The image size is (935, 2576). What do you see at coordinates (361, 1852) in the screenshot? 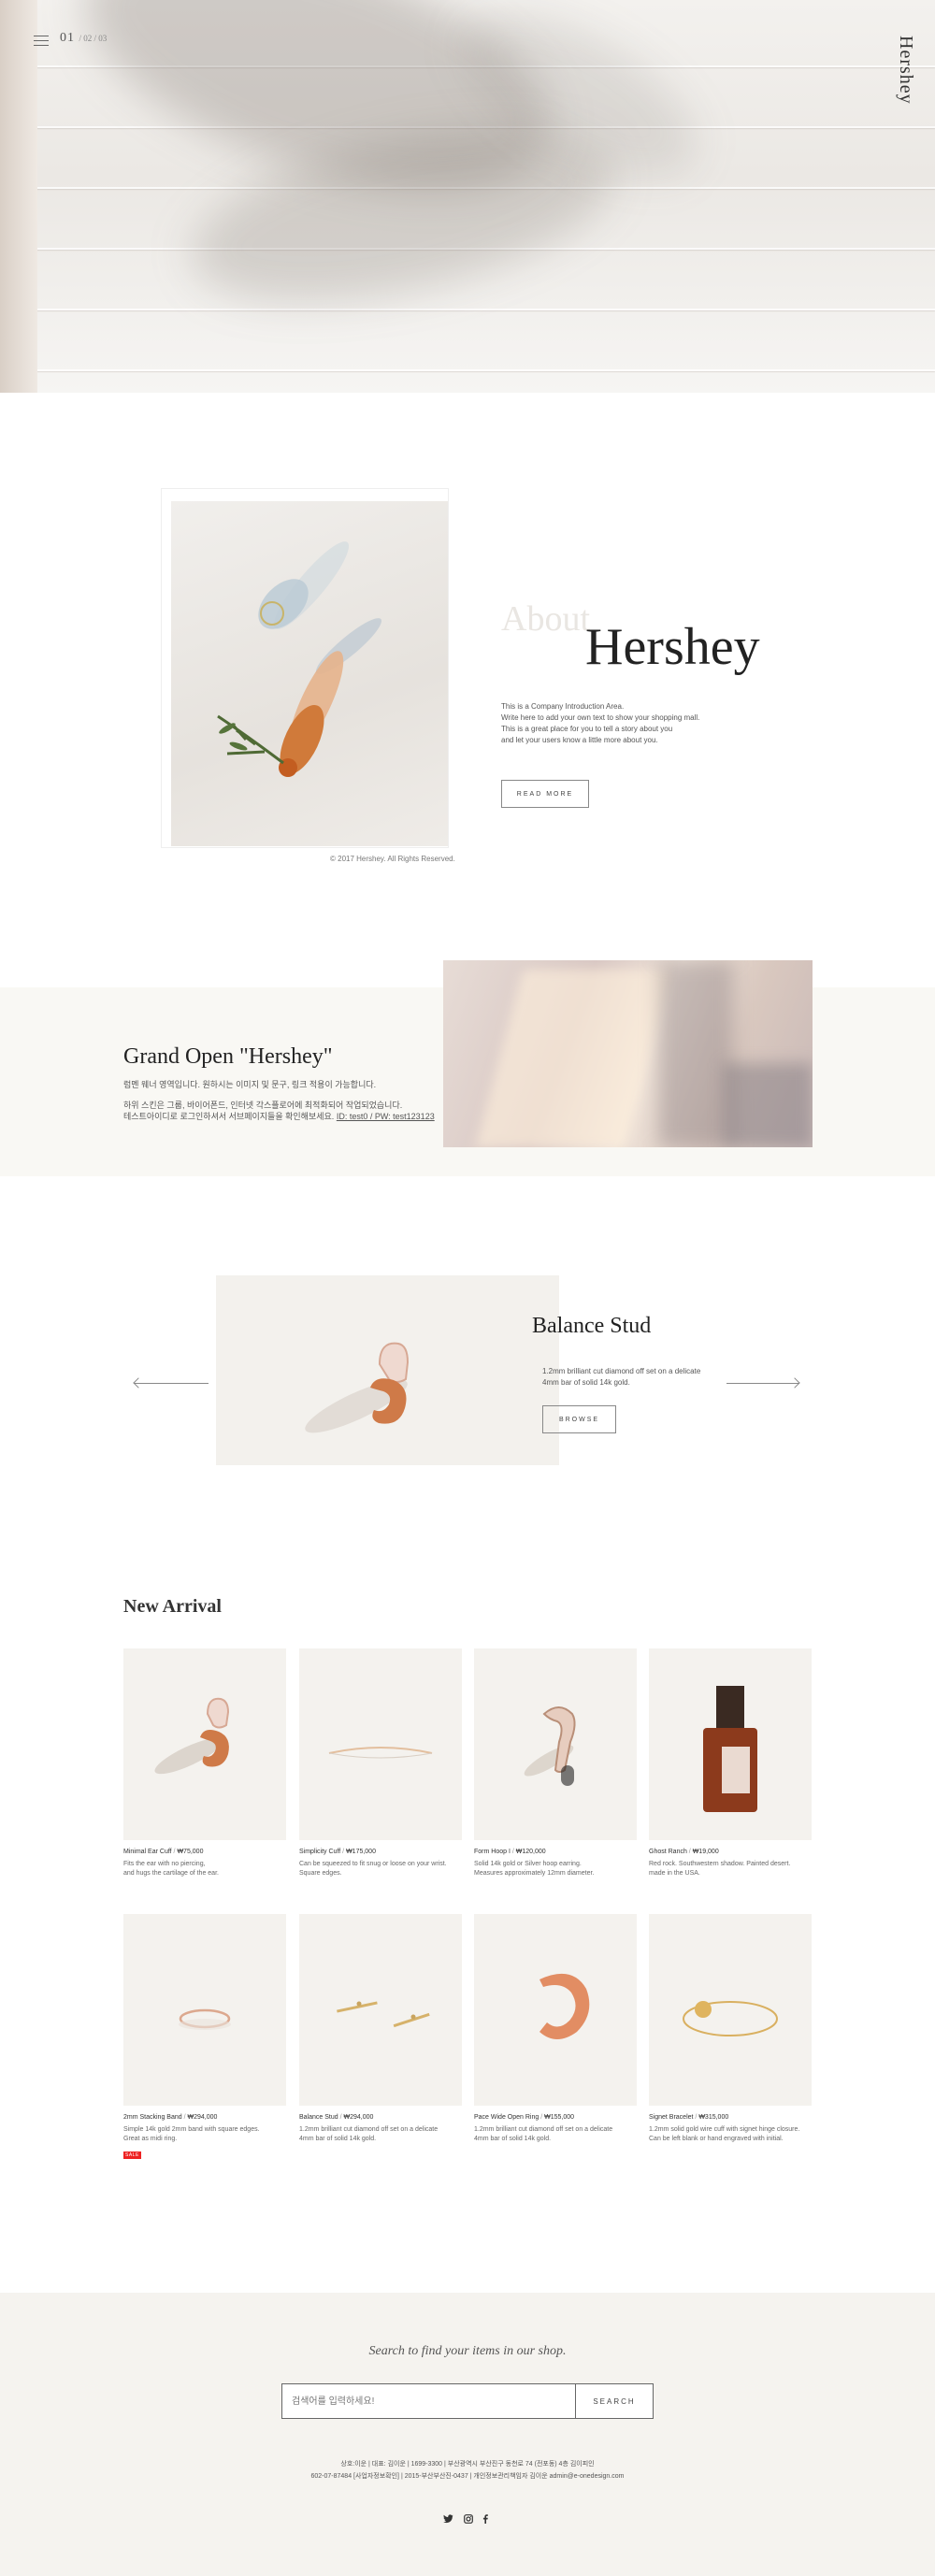
I see `product-price: ₩175,000` at bounding box center [361, 1852].